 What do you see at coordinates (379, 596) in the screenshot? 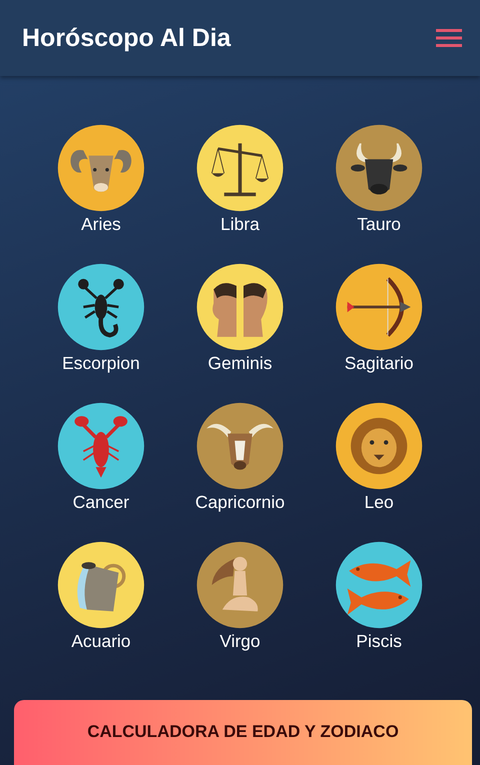
I see `sign-button: Piscis` at bounding box center [379, 596].